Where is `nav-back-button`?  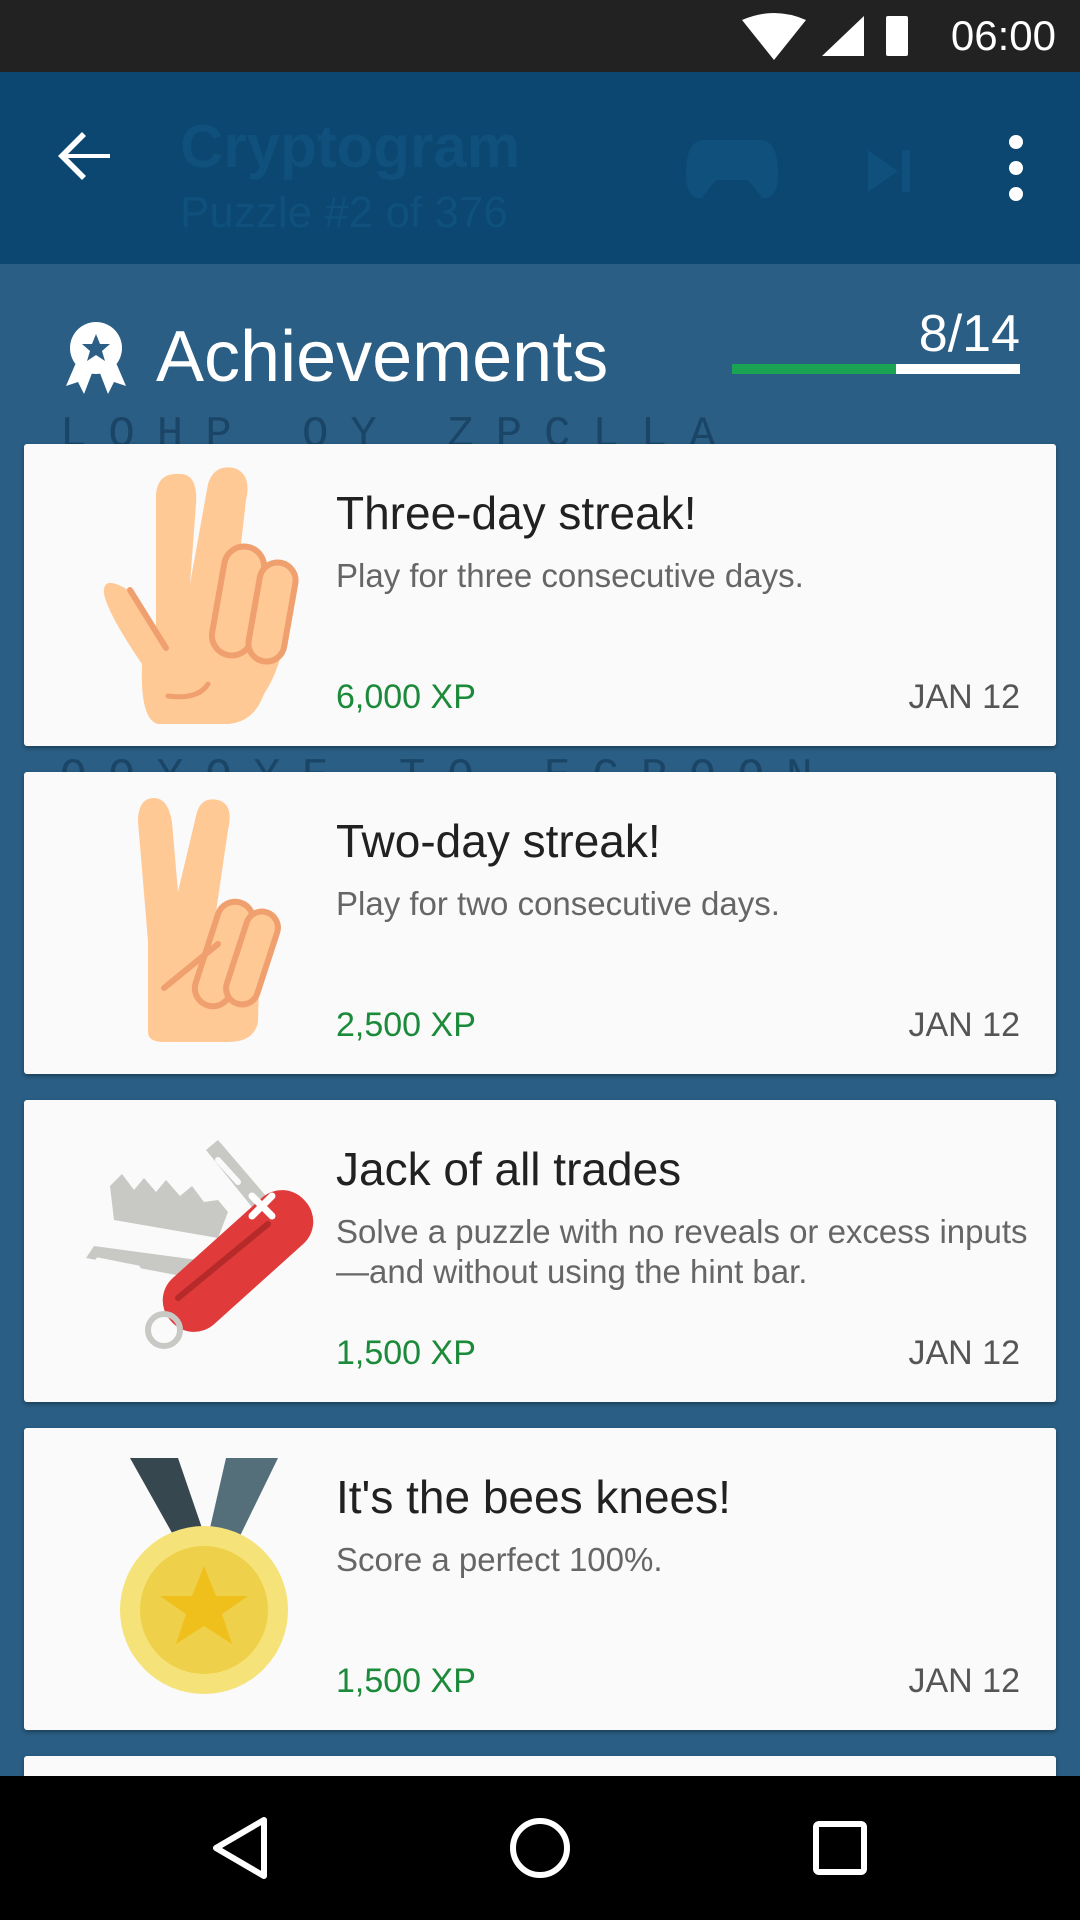 nav-back-button is located at coordinates (240, 1848).